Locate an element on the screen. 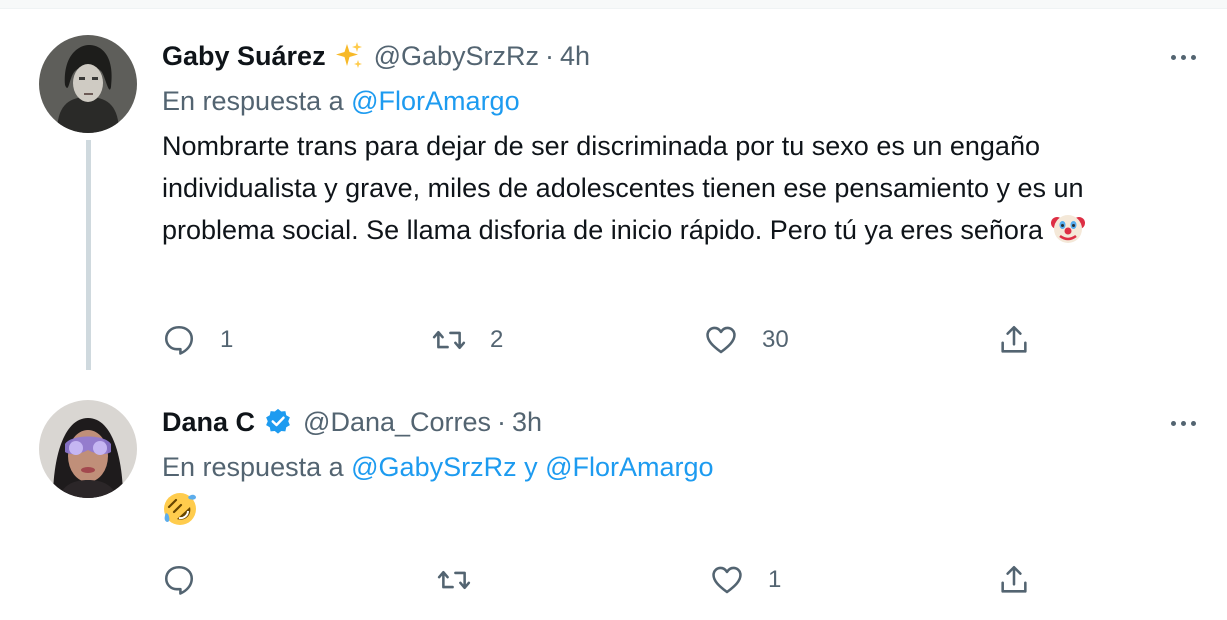 The image size is (1227, 620). clown-face-icon is located at coordinates (1068, 228).